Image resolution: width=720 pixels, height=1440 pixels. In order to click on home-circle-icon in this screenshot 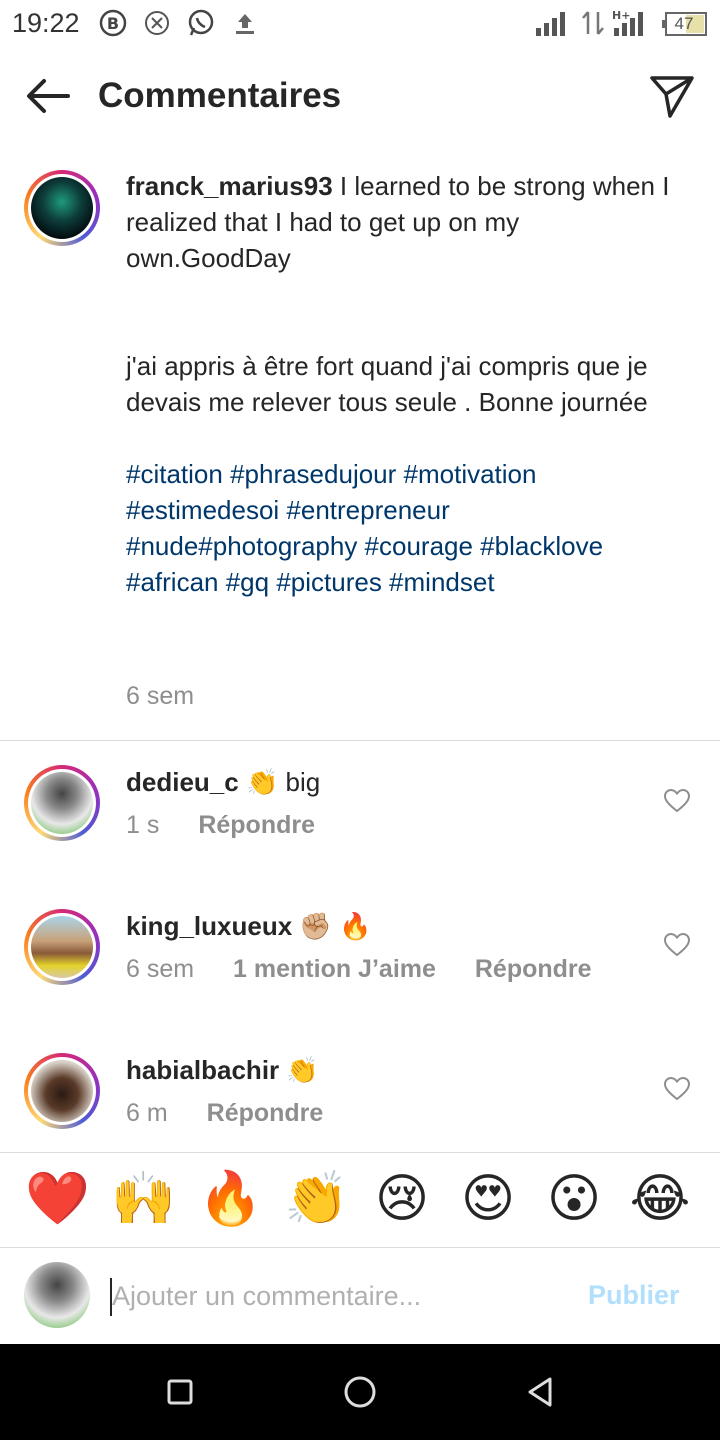, I will do `click(360, 1392)`.